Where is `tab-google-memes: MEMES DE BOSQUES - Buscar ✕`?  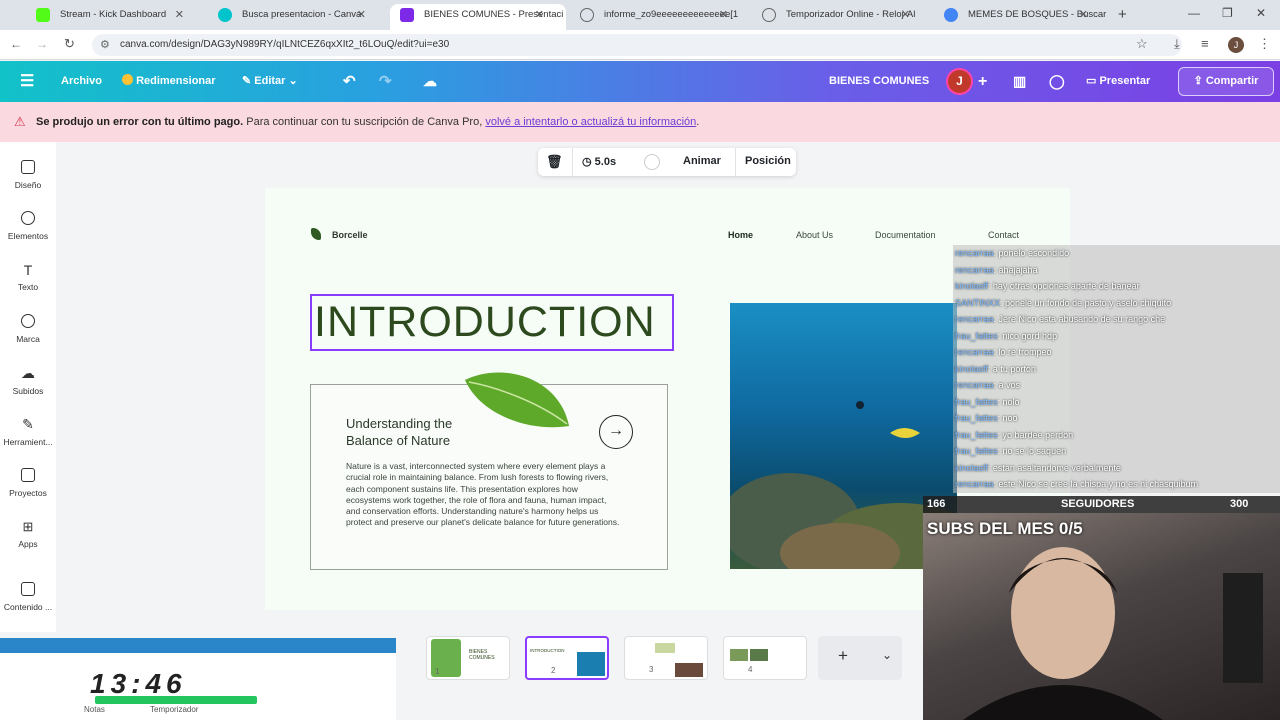
tab-google-memes: MEMES DE BOSQUES - Buscar ✕ is located at coordinates (1022, 17).